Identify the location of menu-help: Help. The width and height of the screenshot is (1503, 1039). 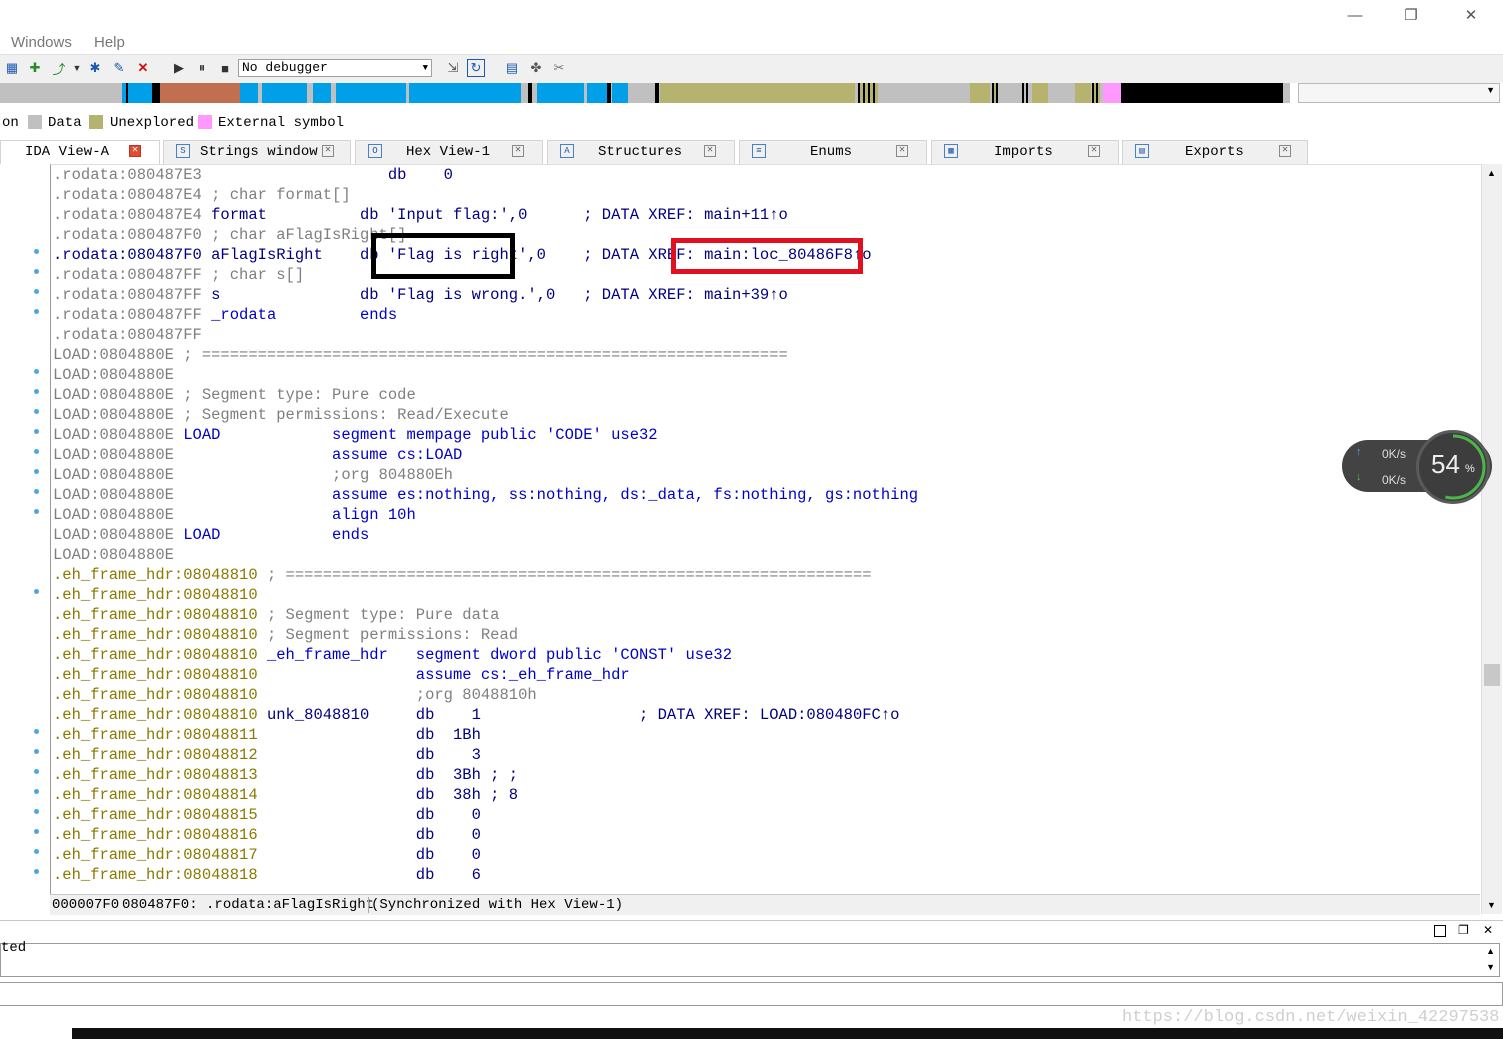
(109, 42).